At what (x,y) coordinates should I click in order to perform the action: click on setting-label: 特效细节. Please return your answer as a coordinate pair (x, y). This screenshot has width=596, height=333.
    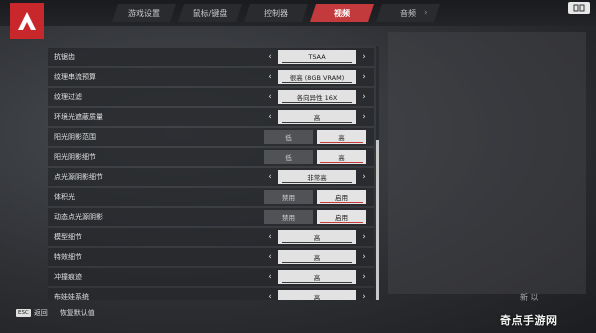
    Looking at the image, I should click on (68, 257).